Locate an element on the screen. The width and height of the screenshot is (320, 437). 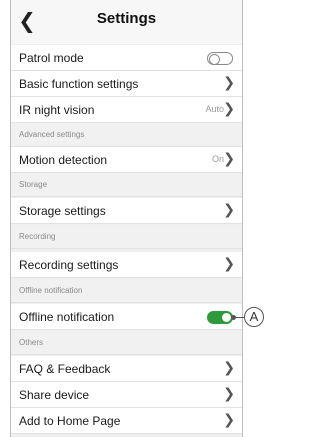
section-label: Storage is located at coordinates (33, 184).